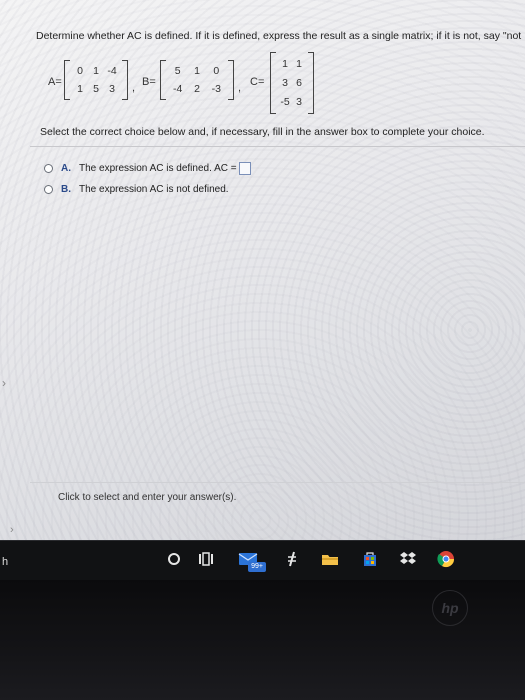  What do you see at coordinates (174, 559) in the screenshot?
I see `cortana-circle-icon` at bounding box center [174, 559].